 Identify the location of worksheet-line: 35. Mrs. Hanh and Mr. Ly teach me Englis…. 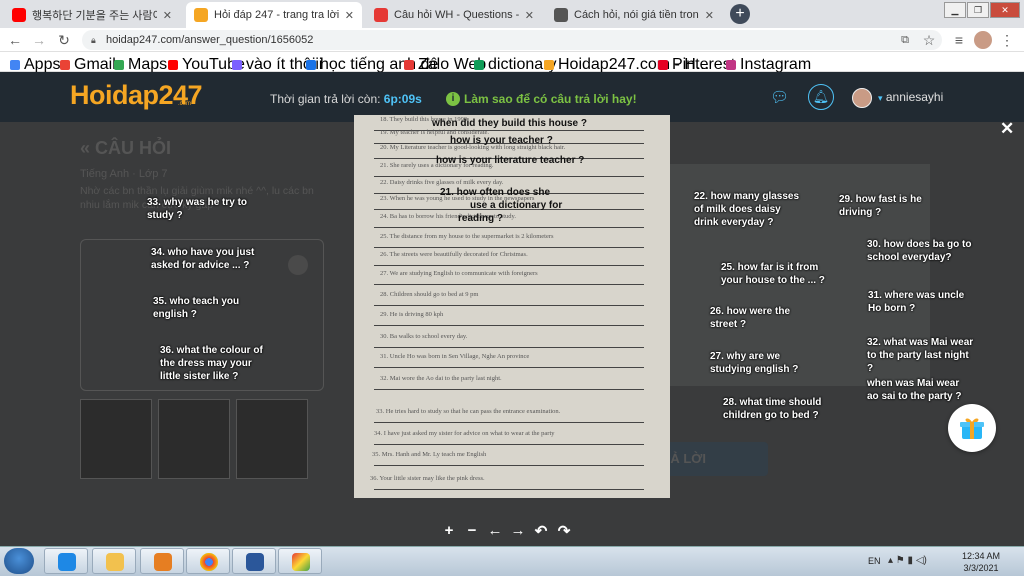
(429, 454).